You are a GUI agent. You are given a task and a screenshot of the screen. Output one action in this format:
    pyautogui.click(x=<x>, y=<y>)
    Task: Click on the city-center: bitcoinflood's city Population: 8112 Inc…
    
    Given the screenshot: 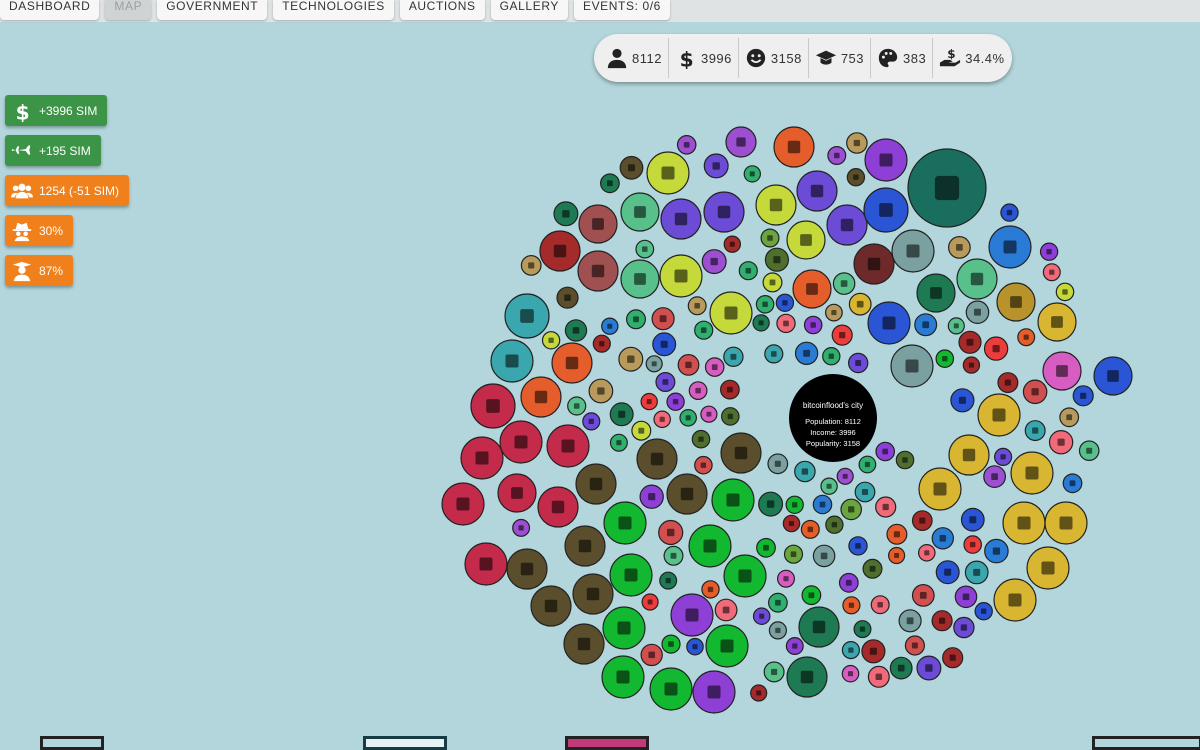 What is the action you would take?
    pyautogui.click(x=833, y=418)
    